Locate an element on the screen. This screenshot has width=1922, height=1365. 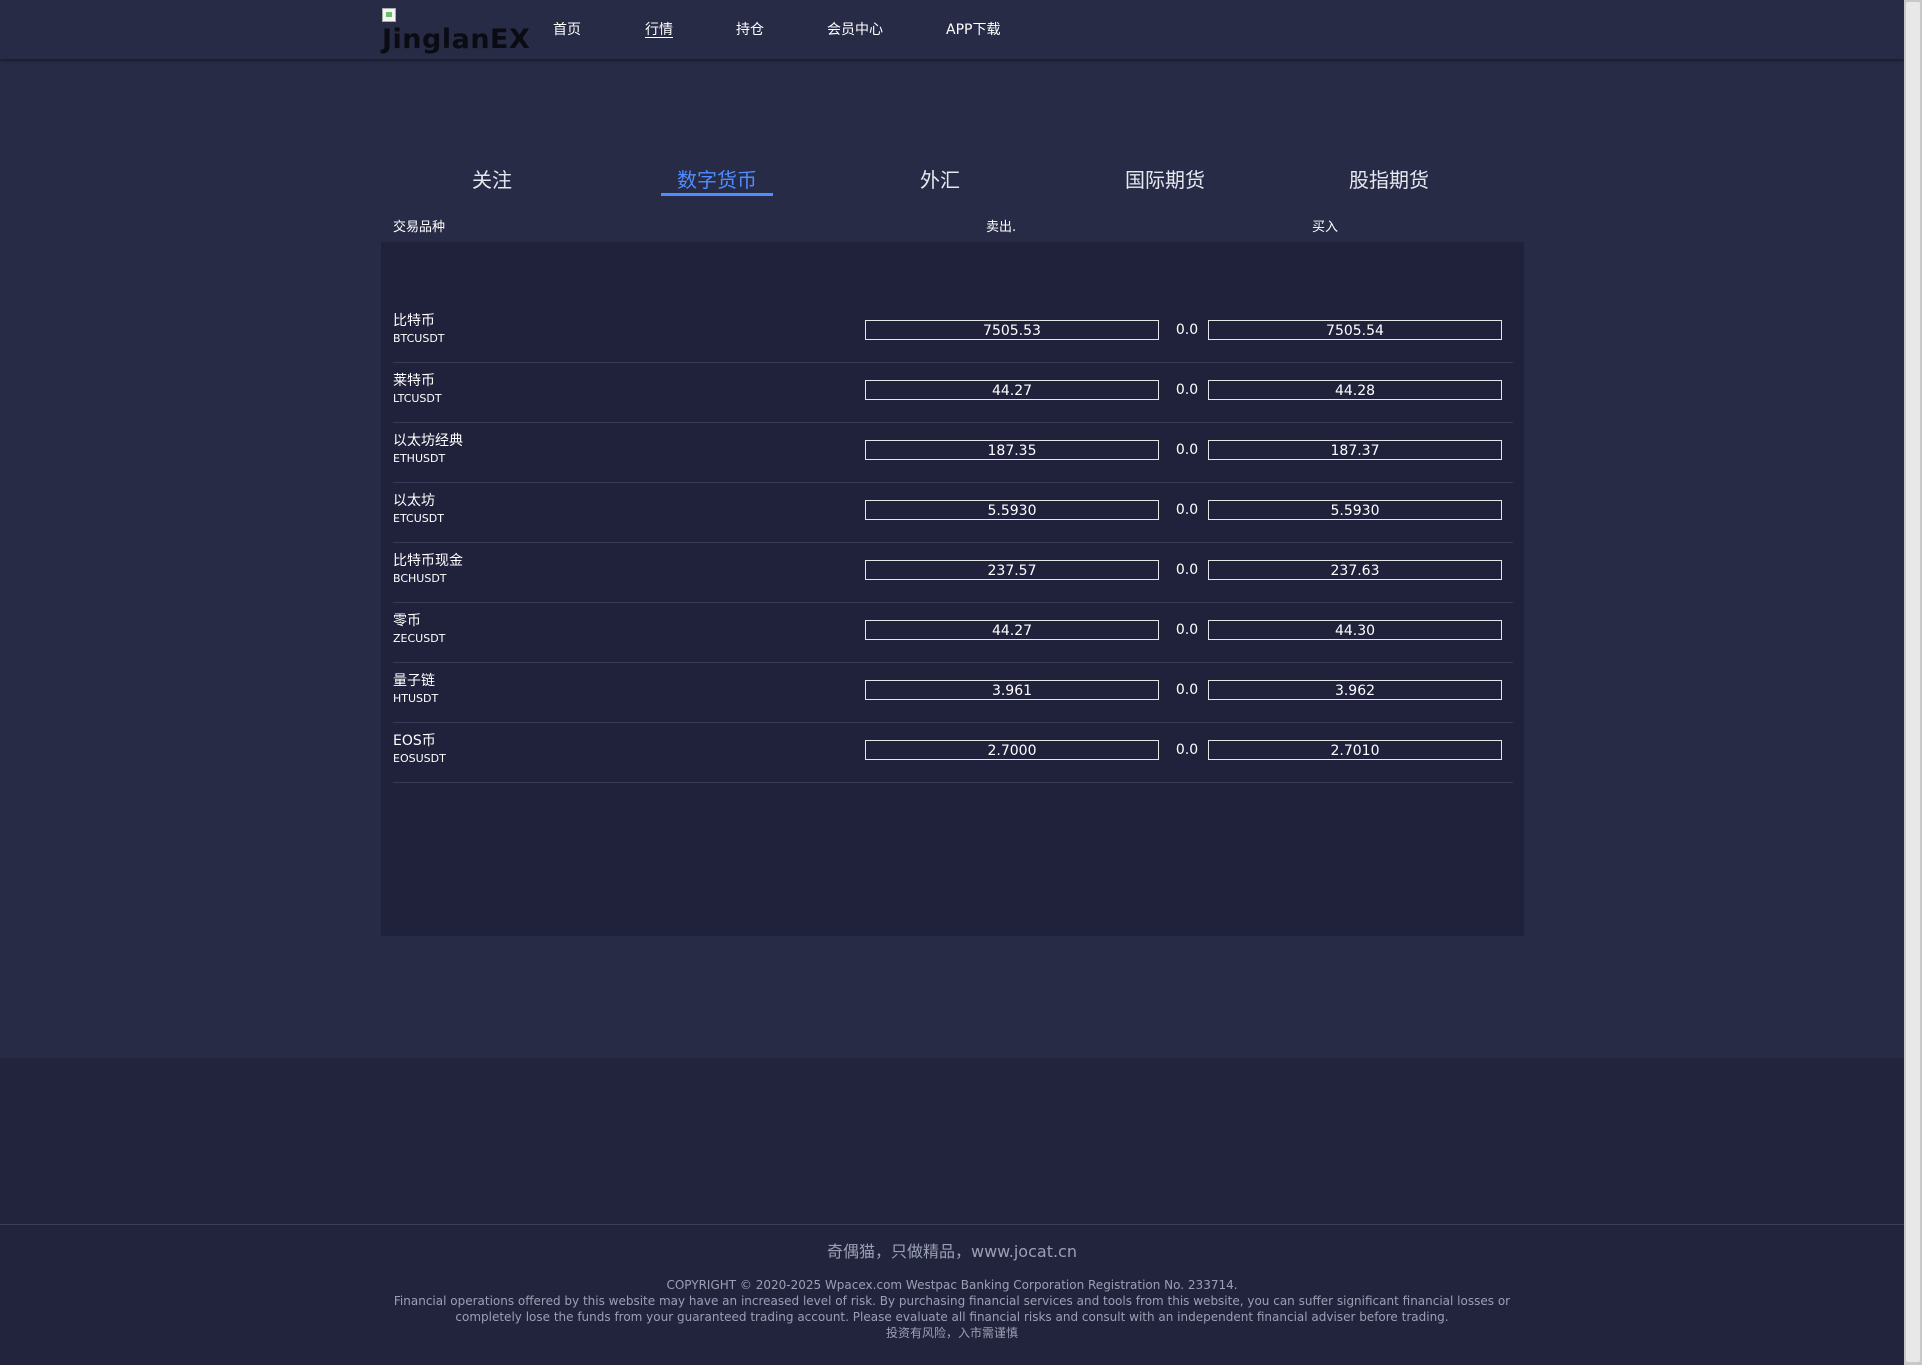
table-row: 零币 ZECUSDT 44.27 0.0 44.30 is located at coordinates (953, 632).